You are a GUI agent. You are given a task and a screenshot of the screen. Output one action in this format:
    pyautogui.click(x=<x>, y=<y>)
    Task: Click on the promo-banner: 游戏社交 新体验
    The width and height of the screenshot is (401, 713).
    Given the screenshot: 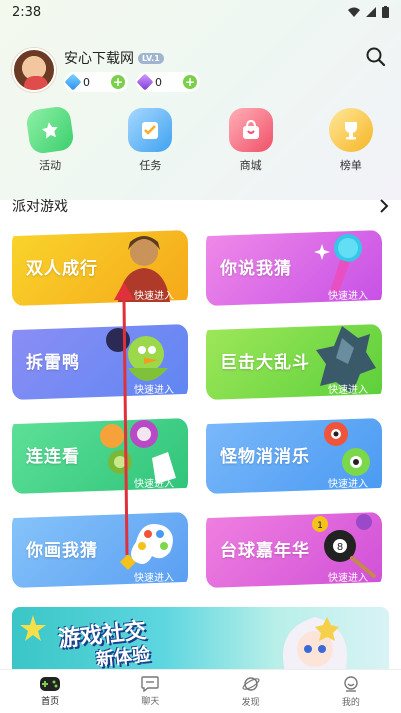 What is the action you would take?
    pyautogui.click(x=200, y=638)
    